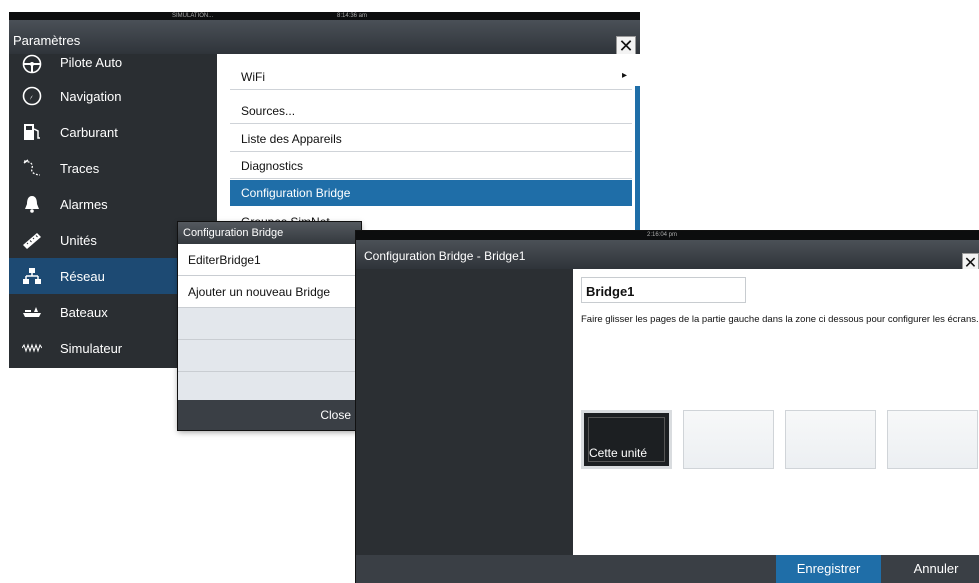 The height and width of the screenshot is (583, 979). I want to click on sidebar-item-label: Unités, so click(78, 240).